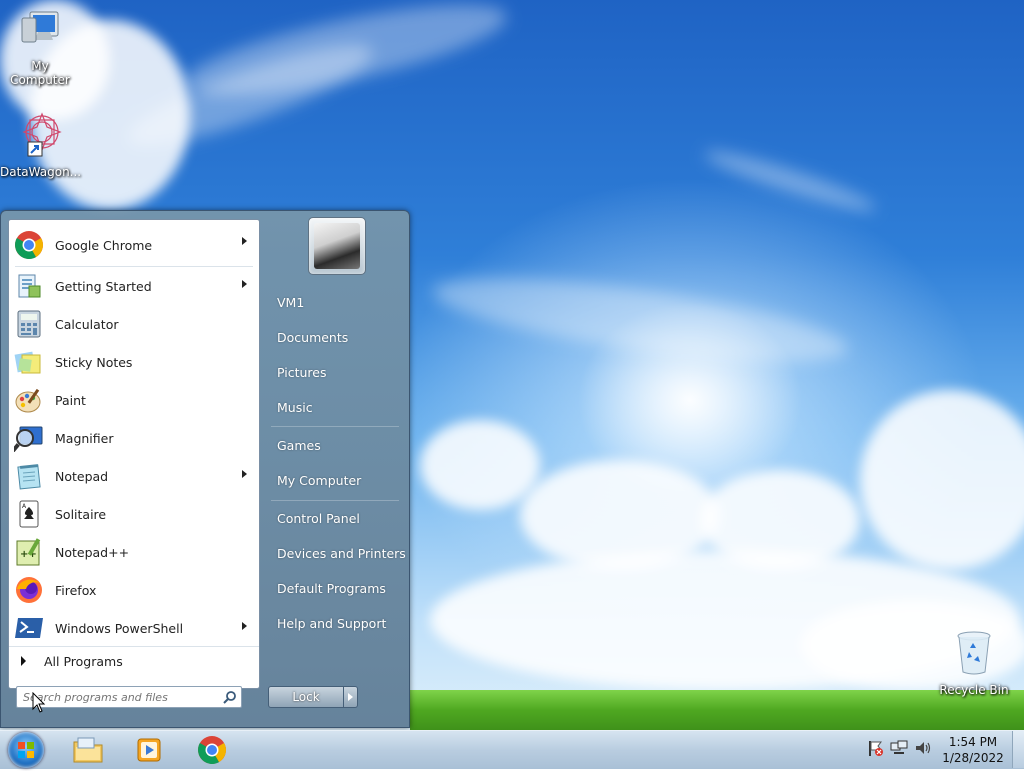  What do you see at coordinates (134, 660) in the screenshot?
I see `all-programs-button: All Programs` at bounding box center [134, 660].